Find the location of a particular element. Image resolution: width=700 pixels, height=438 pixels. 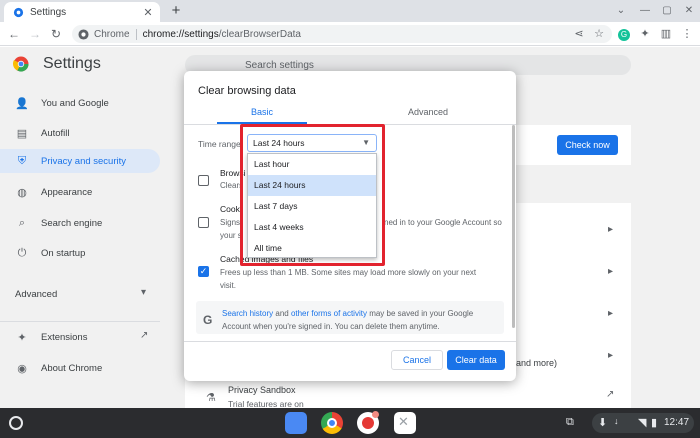

person-icon: 👤 is located at coordinates (22, 103).